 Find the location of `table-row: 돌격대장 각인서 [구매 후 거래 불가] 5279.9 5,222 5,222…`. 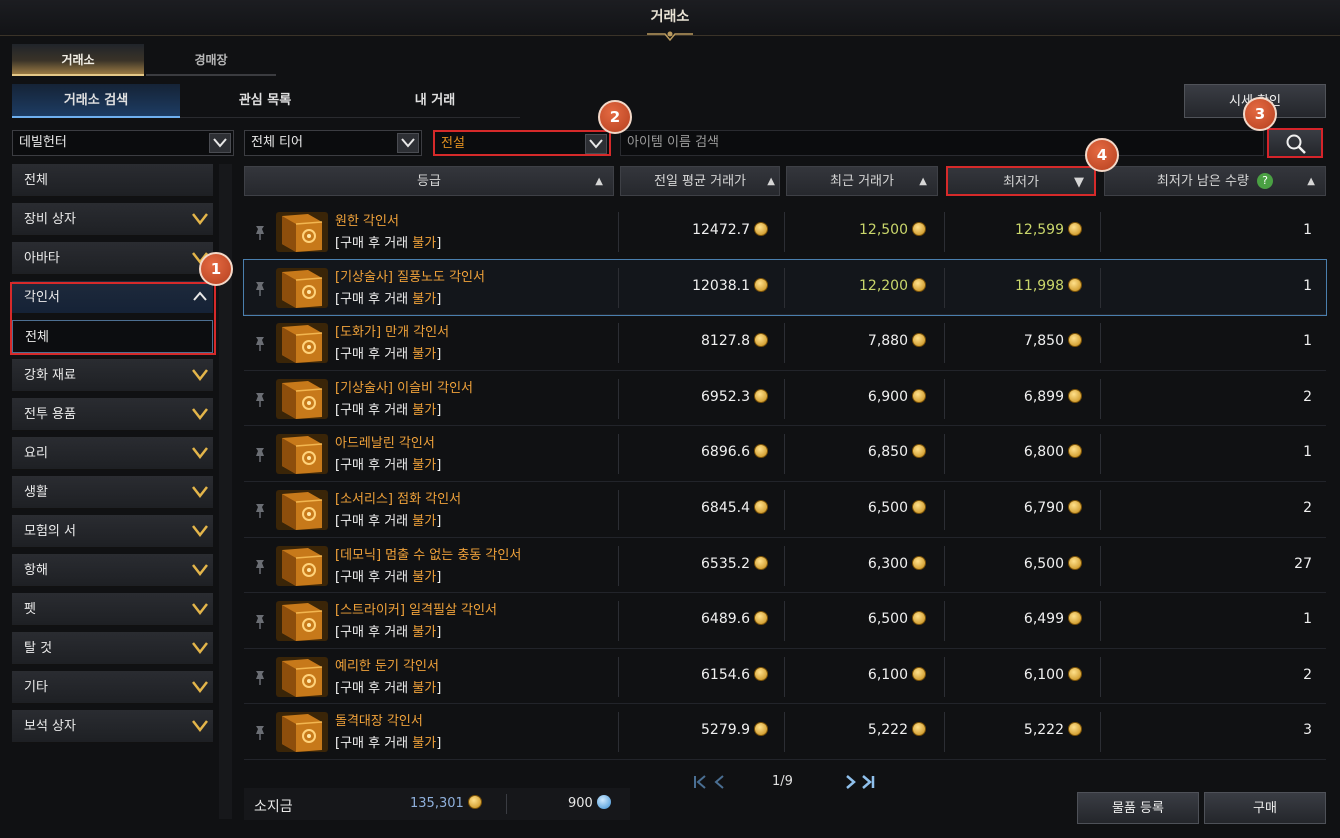

table-row: 돌격대장 각인서 [구매 후 거래 불가] 5279.9 5,222 5,222… is located at coordinates (785, 732).